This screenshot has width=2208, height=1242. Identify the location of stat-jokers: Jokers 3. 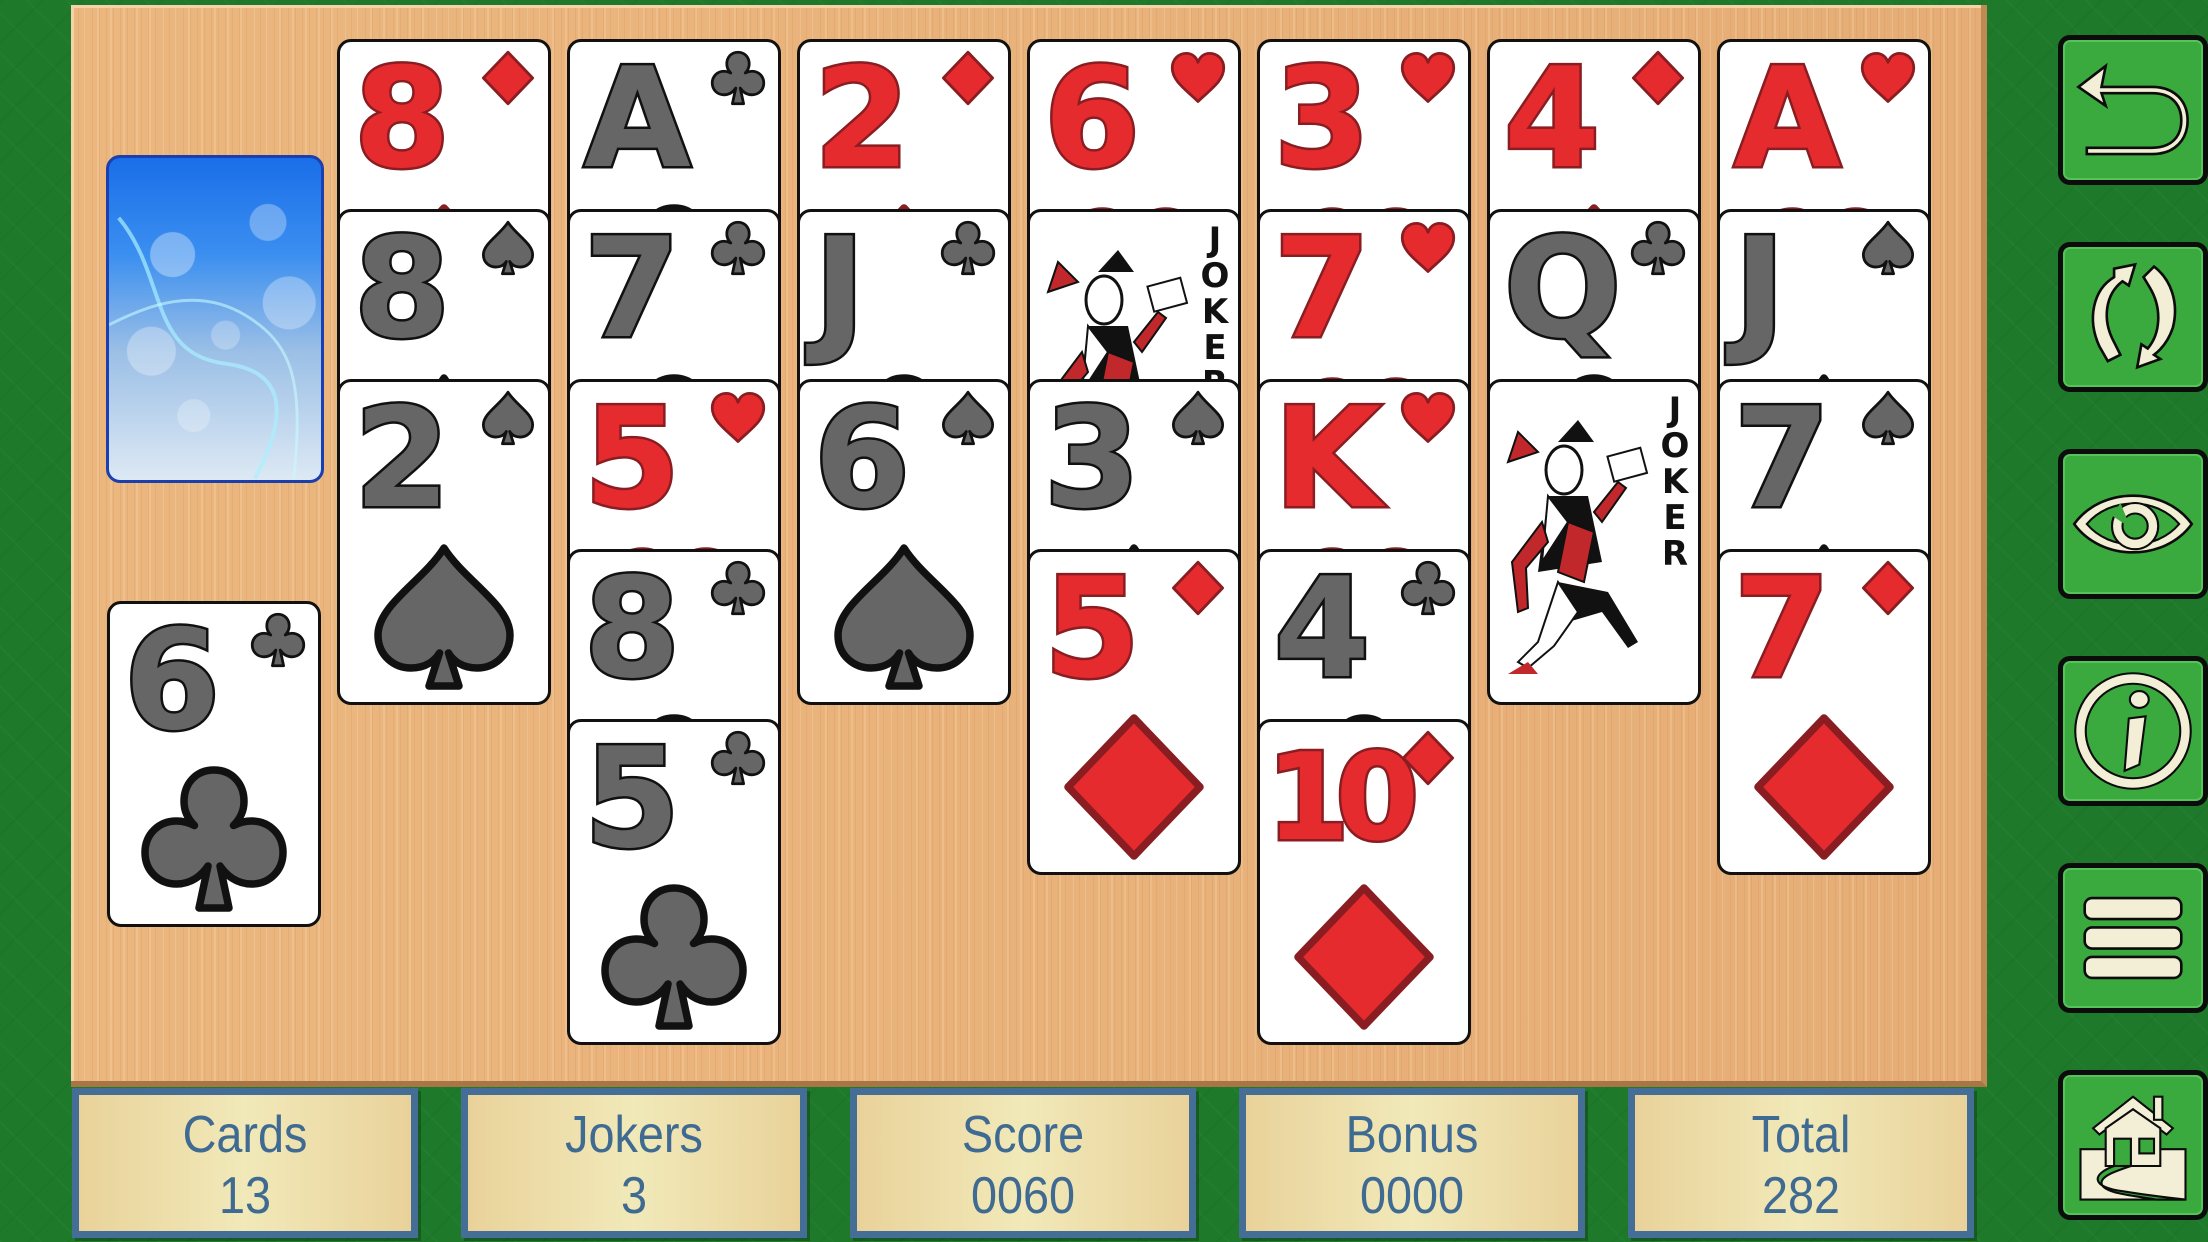
(634, 1163).